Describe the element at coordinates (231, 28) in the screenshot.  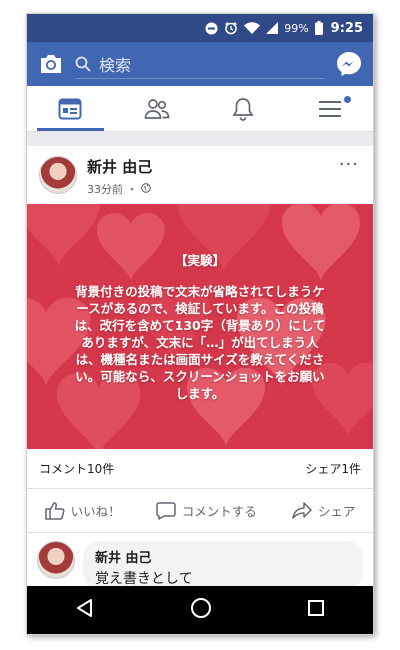
I see `alarm-icon` at that location.